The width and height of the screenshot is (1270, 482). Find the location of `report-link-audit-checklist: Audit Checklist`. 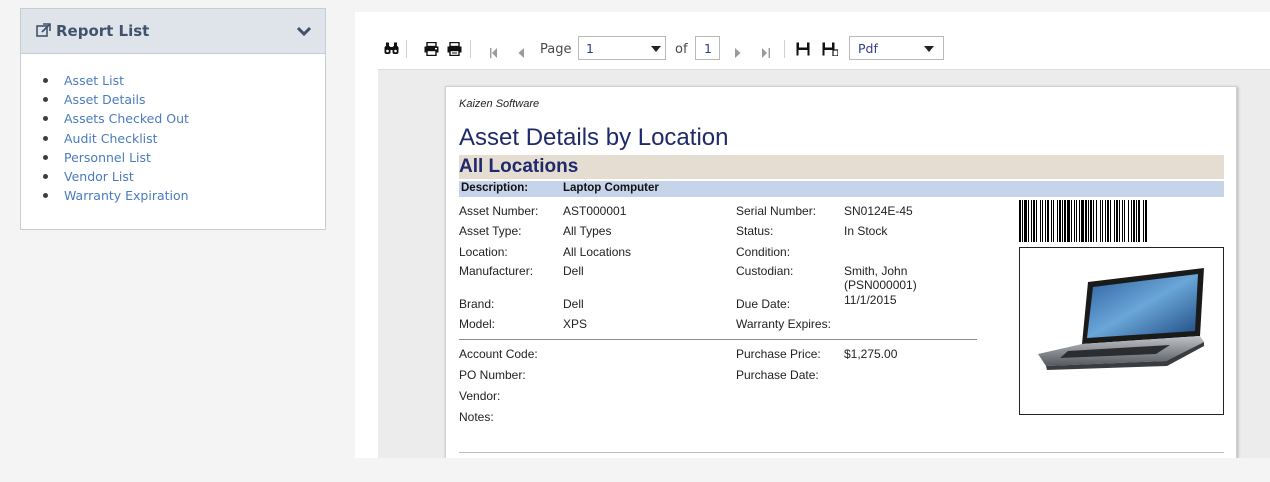

report-link-audit-checklist: Audit Checklist is located at coordinates (116, 138).